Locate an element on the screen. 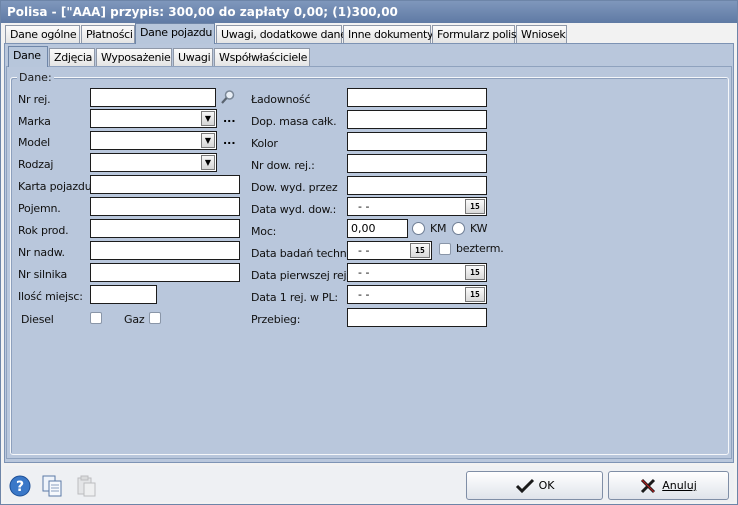 The image size is (738, 505). tab-uwagi-dodatkowe: Uwagi, dodatkowe dane is located at coordinates (281, 34).